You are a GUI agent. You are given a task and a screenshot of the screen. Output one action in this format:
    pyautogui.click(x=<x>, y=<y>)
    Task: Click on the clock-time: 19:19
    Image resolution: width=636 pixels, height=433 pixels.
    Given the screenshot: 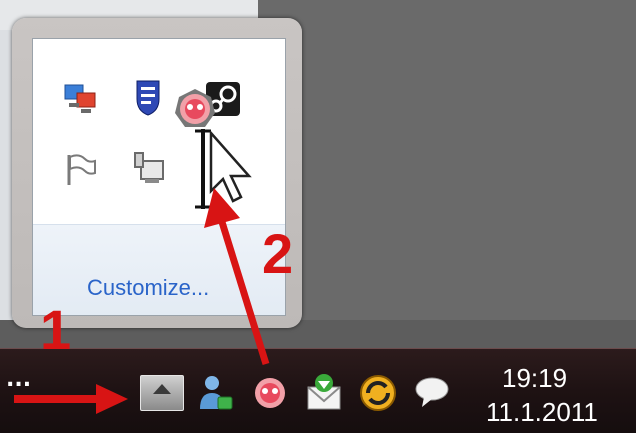 What is the action you would take?
    pyautogui.click(x=534, y=378)
    